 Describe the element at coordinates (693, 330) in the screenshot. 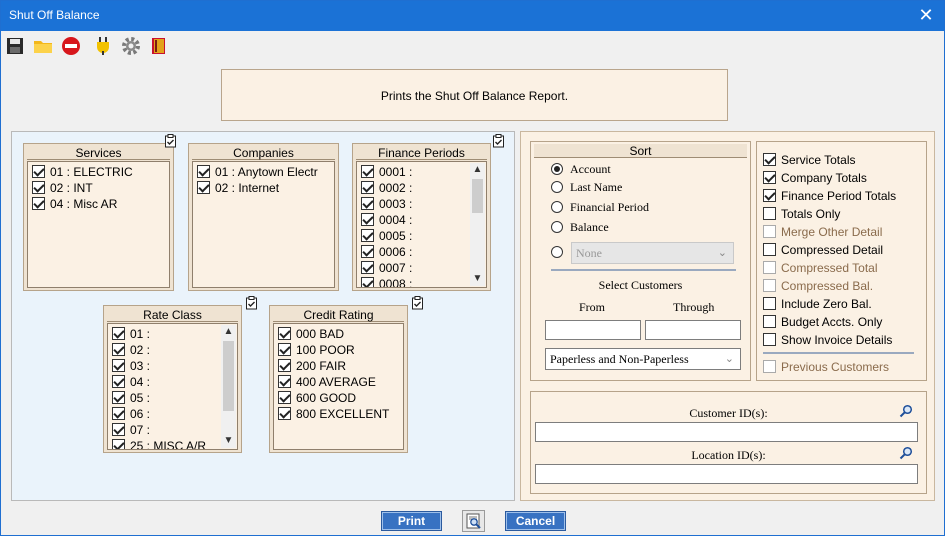

I see `through-input` at that location.